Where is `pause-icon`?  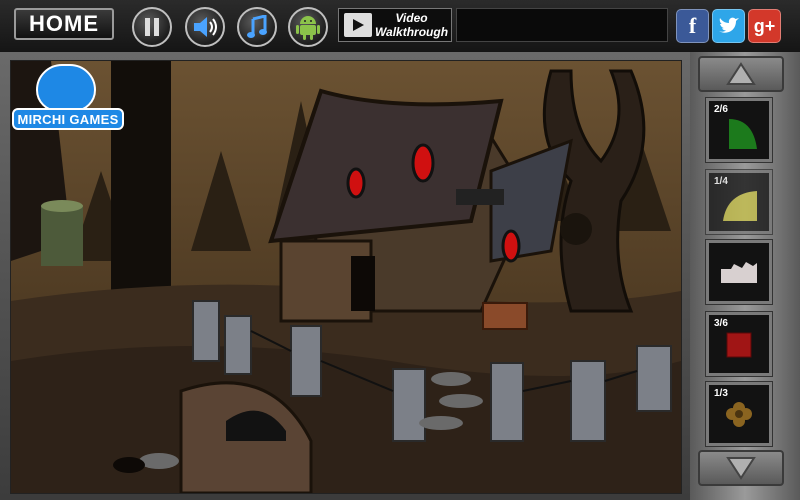
pause-icon is located at coordinates (152, 27).